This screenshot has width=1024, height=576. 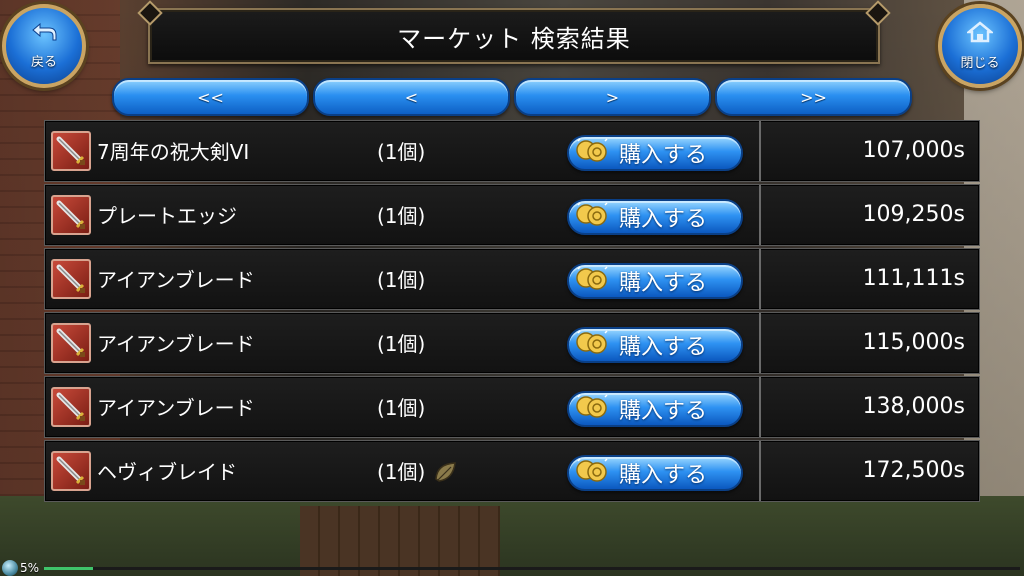 What do you see at coordinates (446, 474) in the screenshot?
I see `leaf-icon` at bounding box center [446, 474].